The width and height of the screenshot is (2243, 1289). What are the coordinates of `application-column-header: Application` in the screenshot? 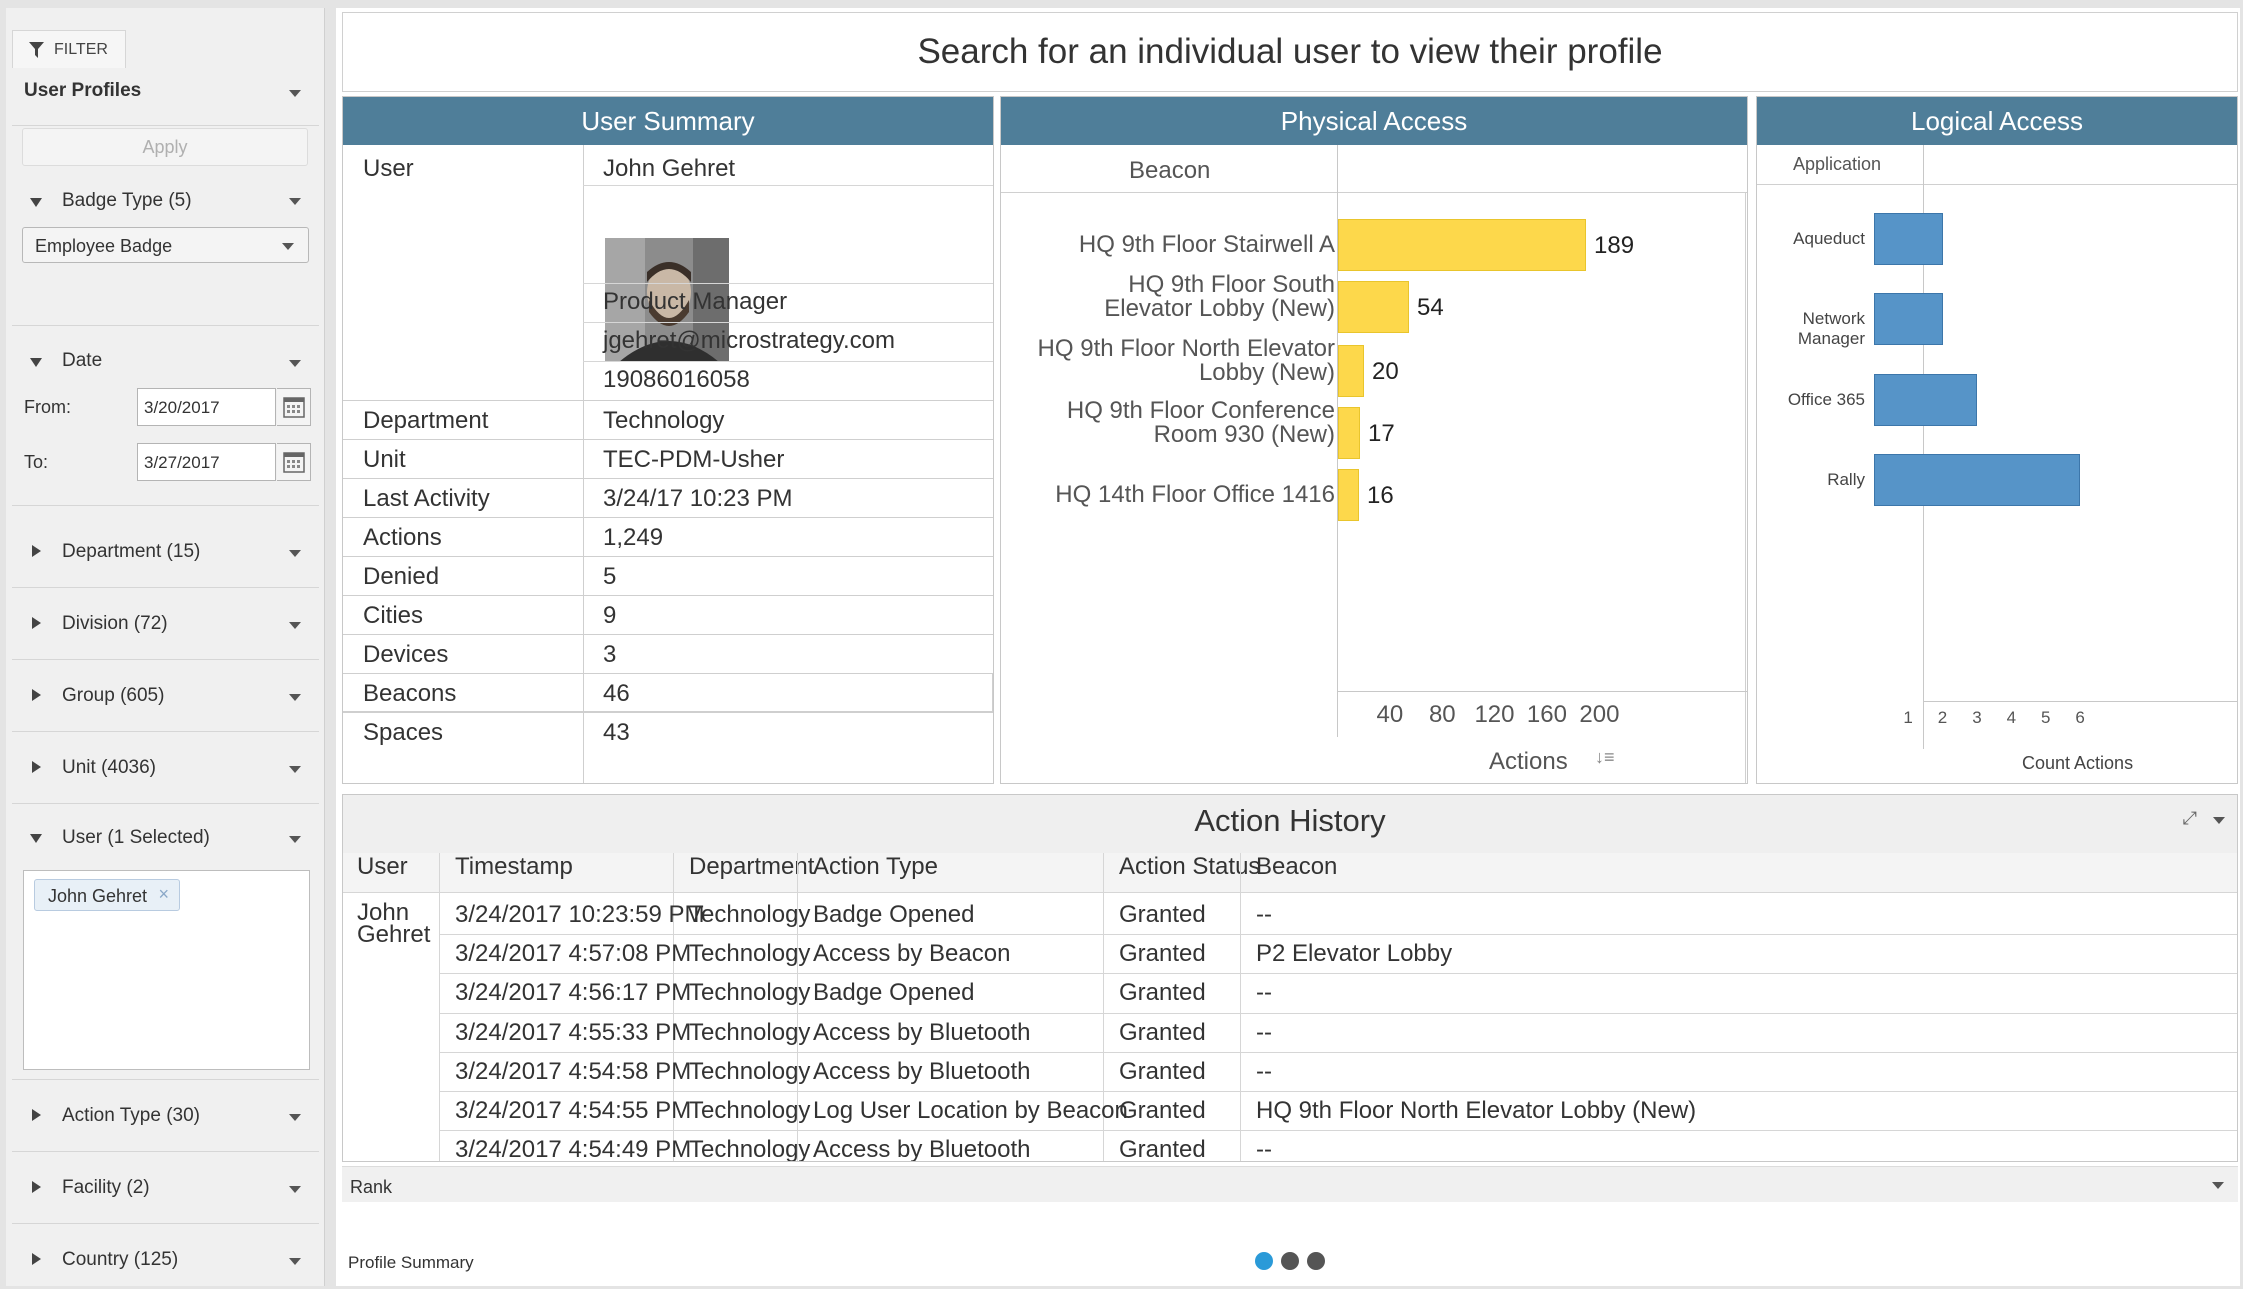 It's located at (1837, 164).